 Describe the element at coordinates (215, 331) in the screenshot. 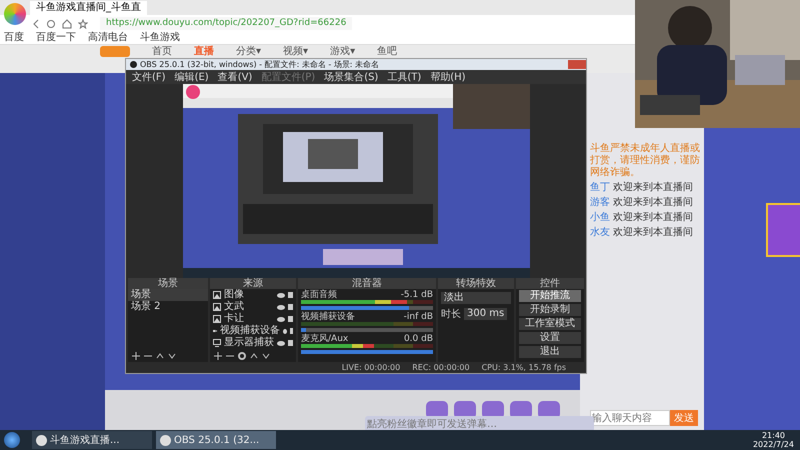

I see `camera-icon` at that location.